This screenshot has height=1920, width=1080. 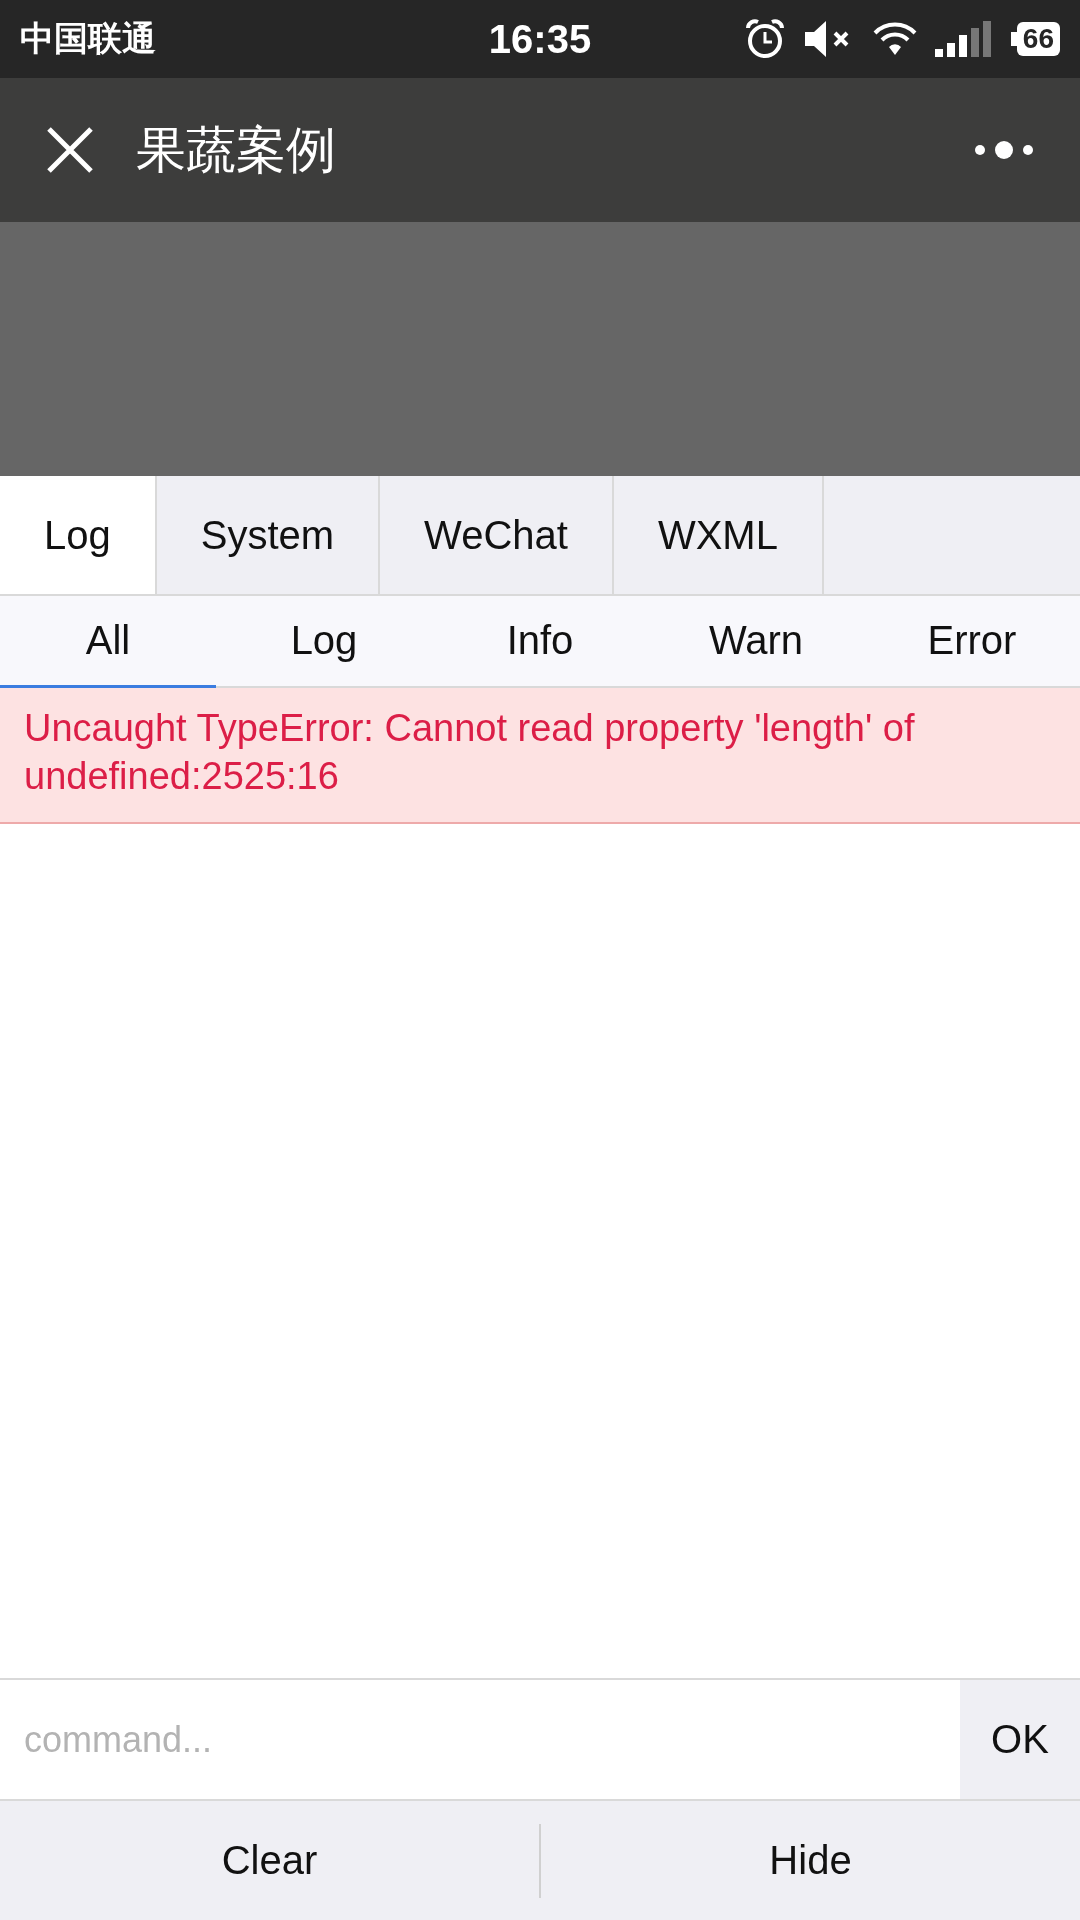 What do you see at coordinates (764, 39) in the screenshot?
I see `alarm-clock-icon` at bounding box center [764, 39].